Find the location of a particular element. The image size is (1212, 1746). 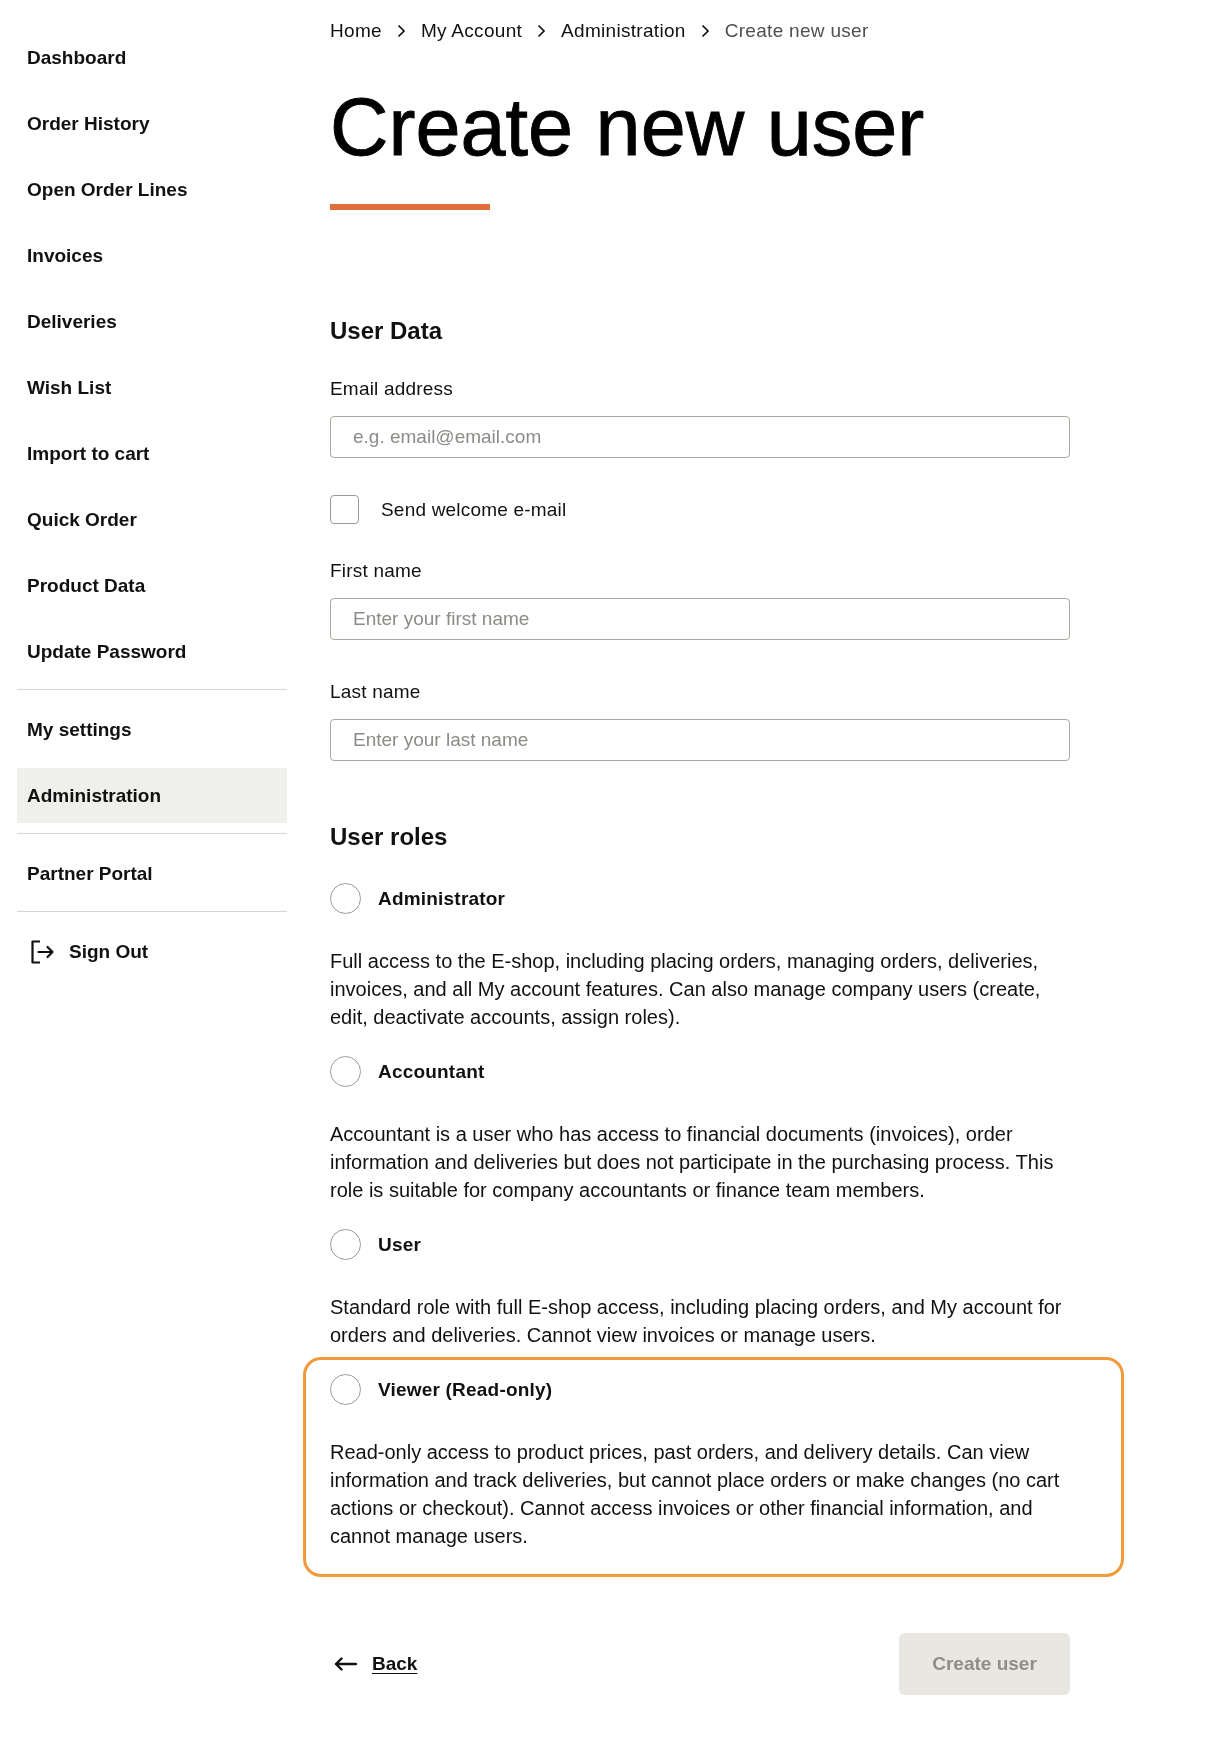

sidebar-item: Order History is located at coordinates (152, 123).